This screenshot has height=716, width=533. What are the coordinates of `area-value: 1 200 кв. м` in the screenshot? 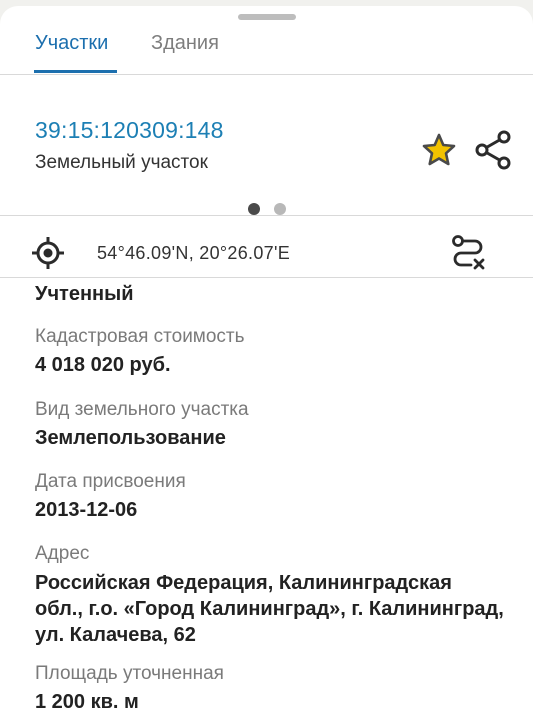 It's located at (87, 702).